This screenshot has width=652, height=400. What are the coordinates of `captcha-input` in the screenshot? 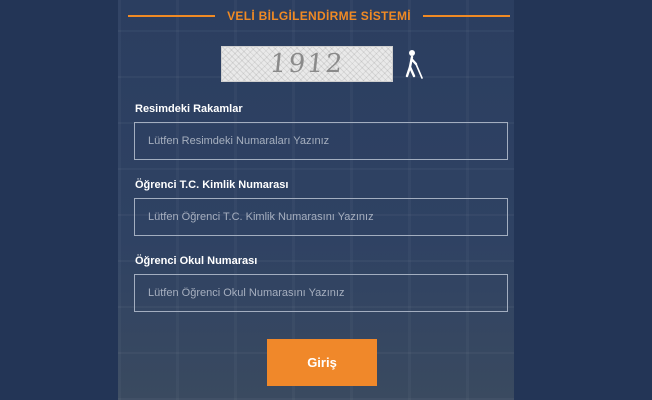 It's located at (321, 141).